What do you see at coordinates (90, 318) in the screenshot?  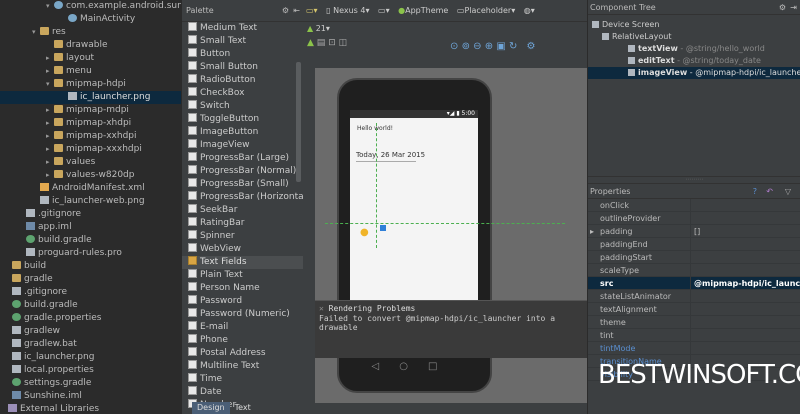 I see `tree-item: gradle.properties` at bounding box center [90, 318].